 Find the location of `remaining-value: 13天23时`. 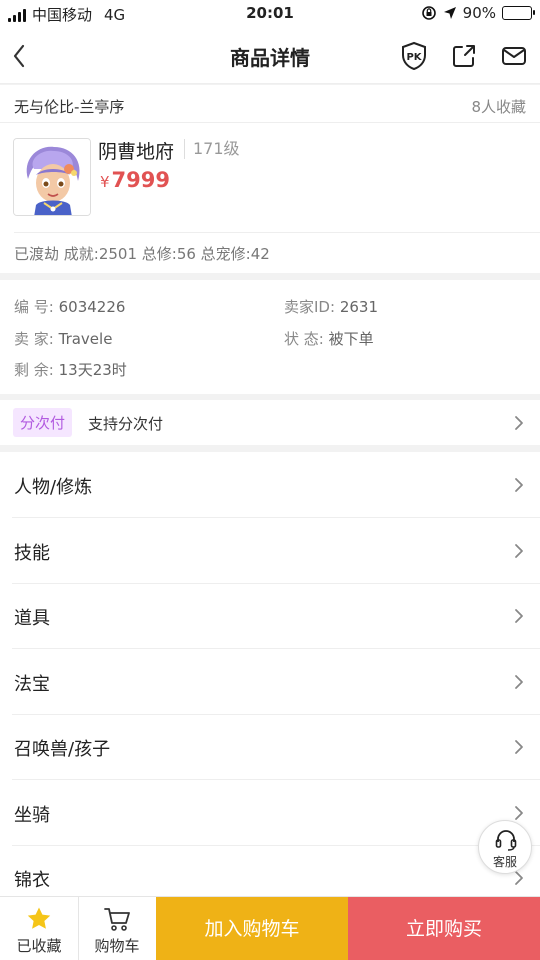

remaining-value: 13天23时 is located at coordinates (92, 370).